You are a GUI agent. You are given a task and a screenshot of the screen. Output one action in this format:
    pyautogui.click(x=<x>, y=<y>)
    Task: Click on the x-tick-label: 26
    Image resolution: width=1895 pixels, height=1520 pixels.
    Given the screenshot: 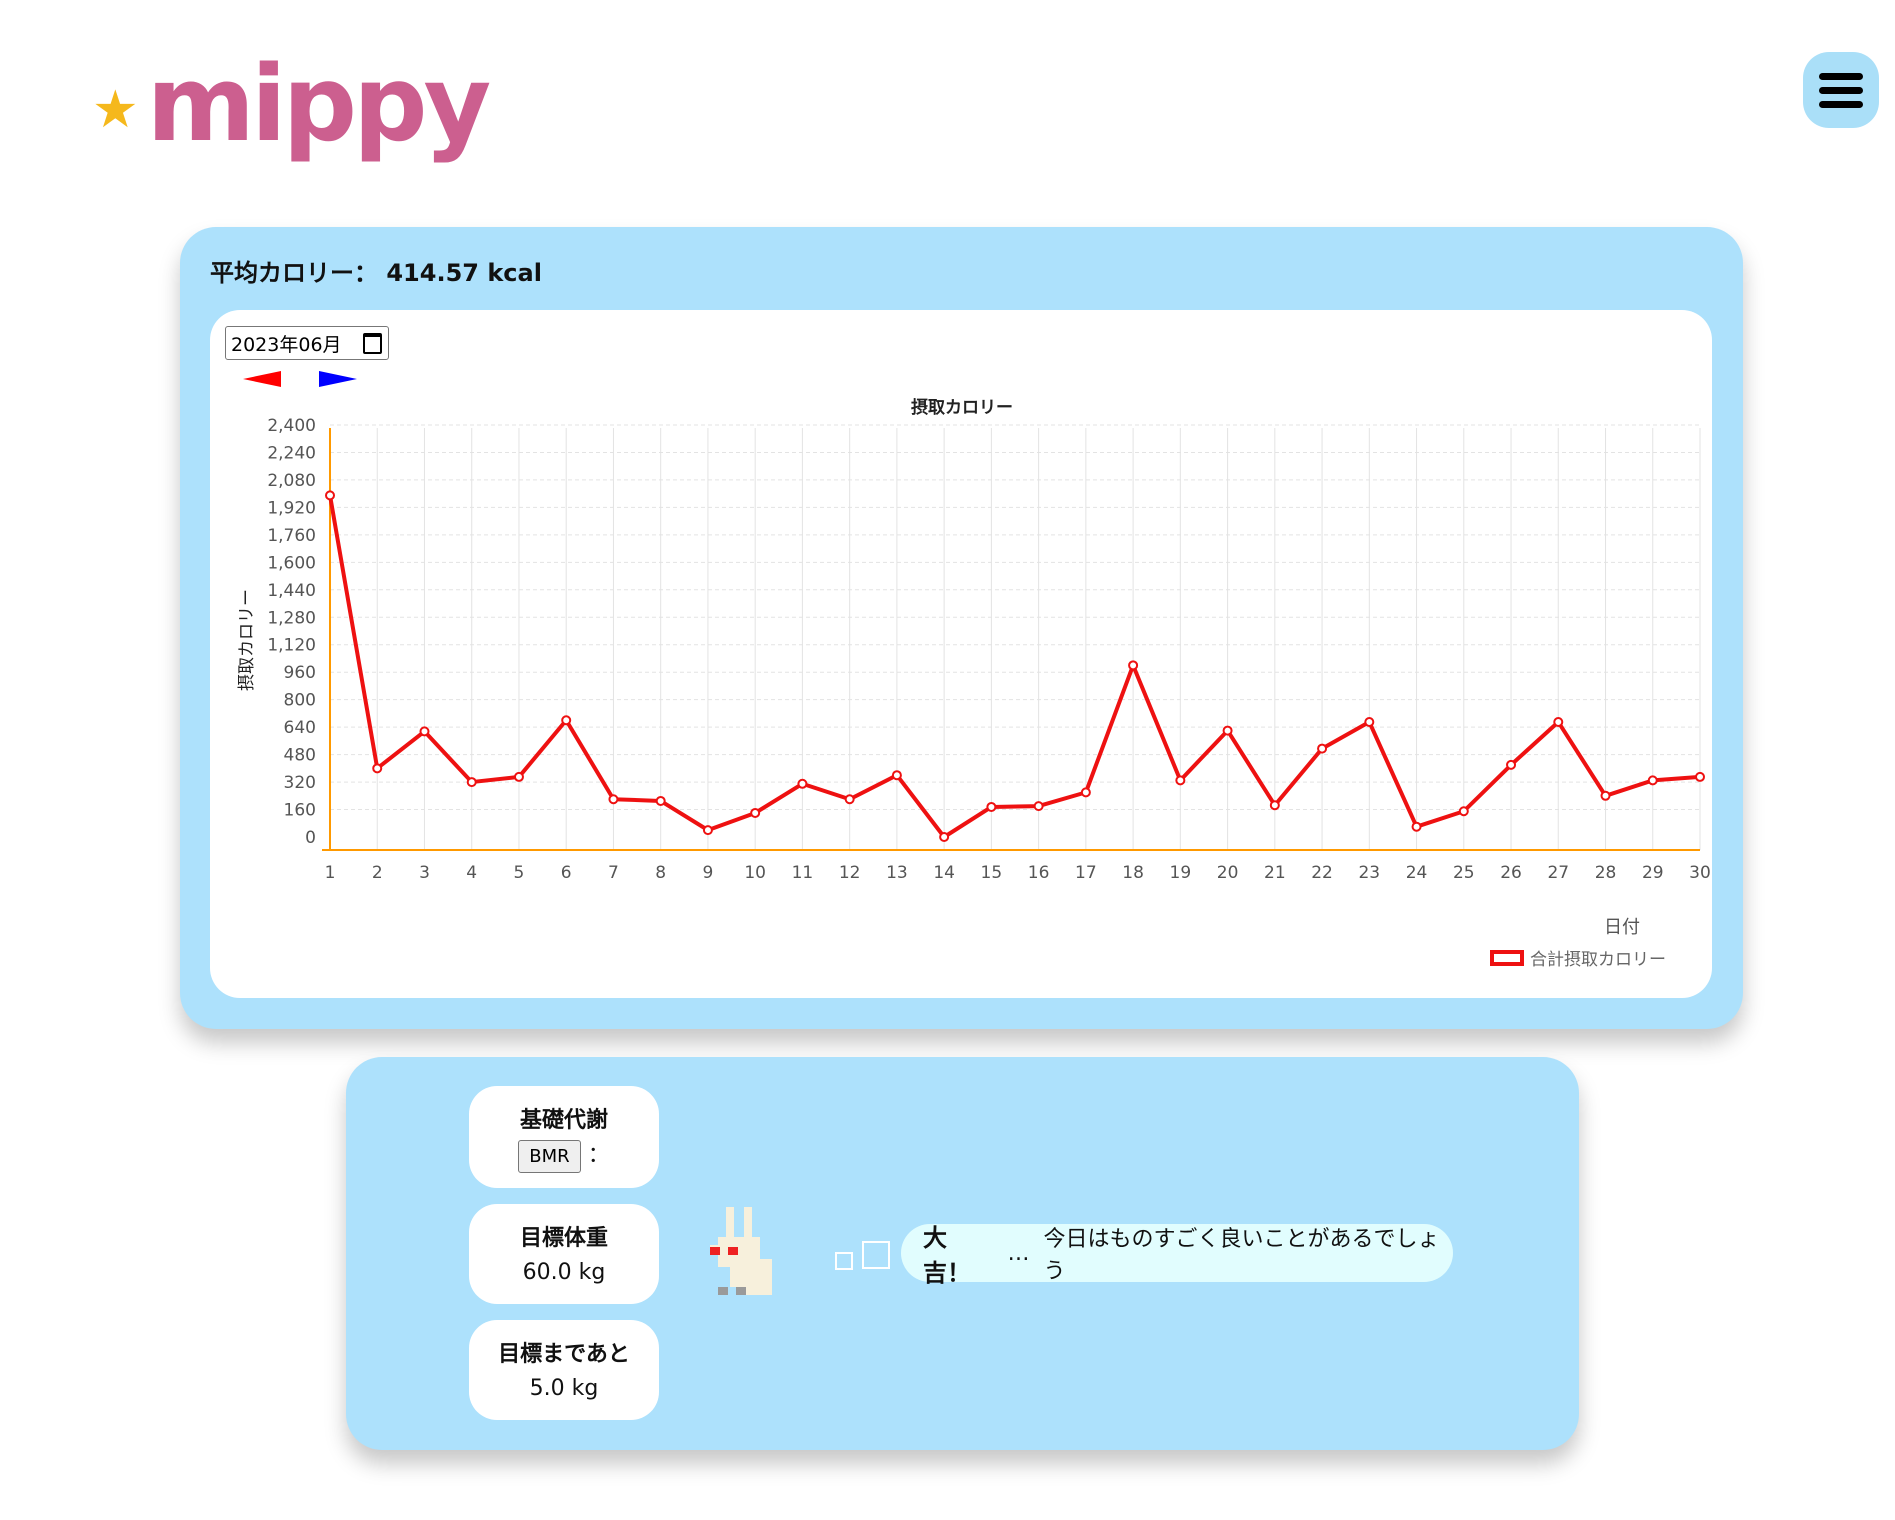 What is the action you would take?
    pyautogui.click(x=1511, y=873)
    